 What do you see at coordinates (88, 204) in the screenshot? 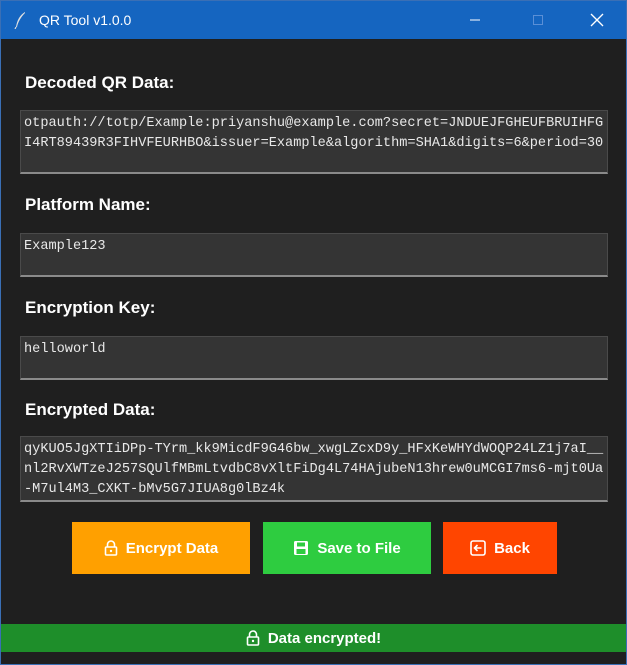
I see `platform-name-label: Platform Name:` at bounding box center [88, 204].